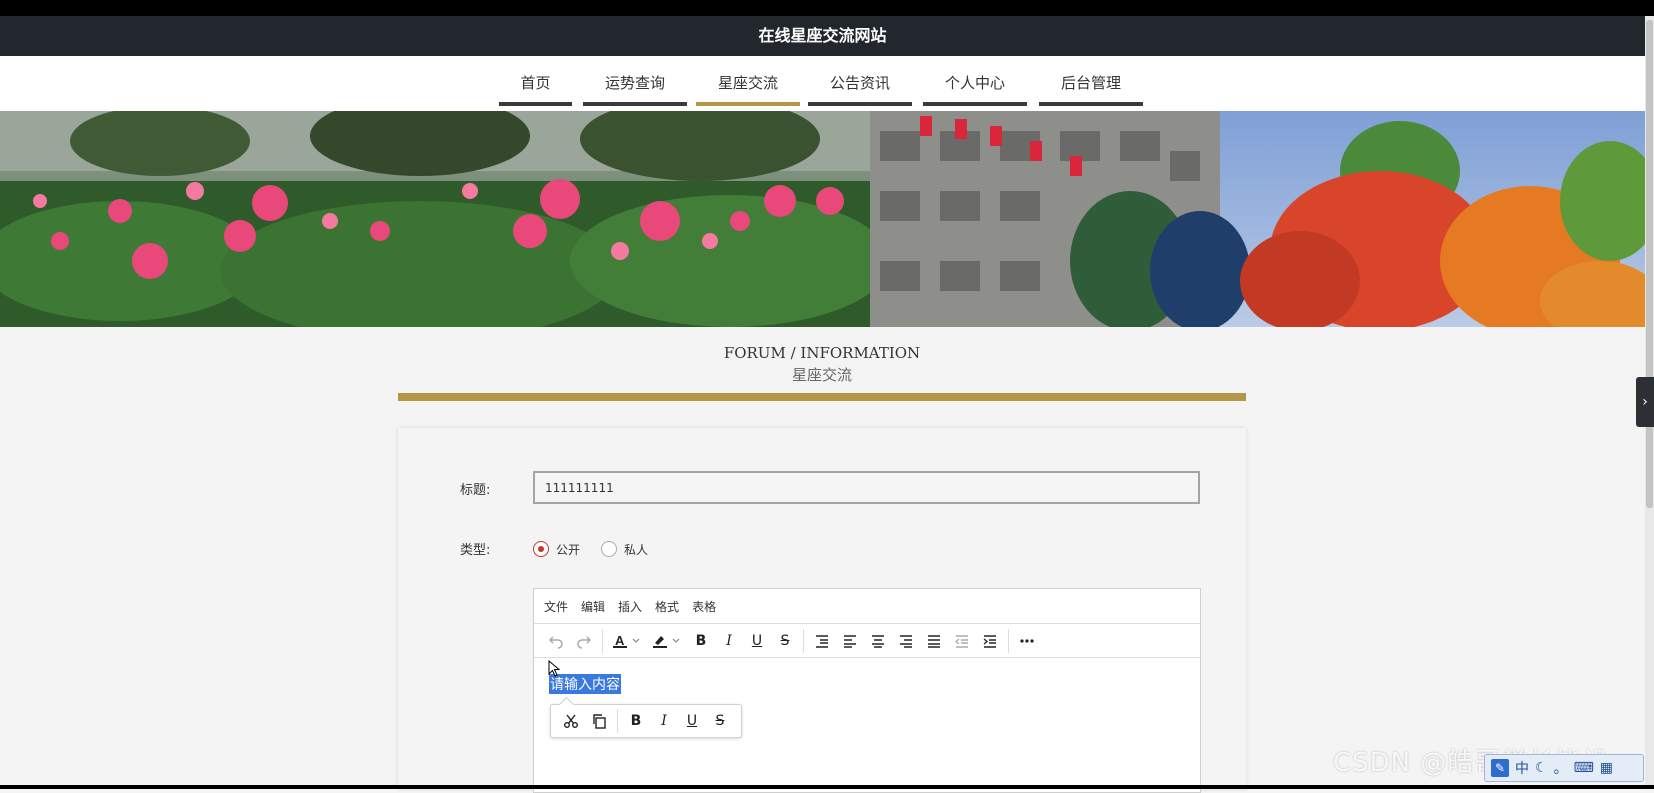  I want to click on chevron-right-icon: ›, so click(1645, 402).